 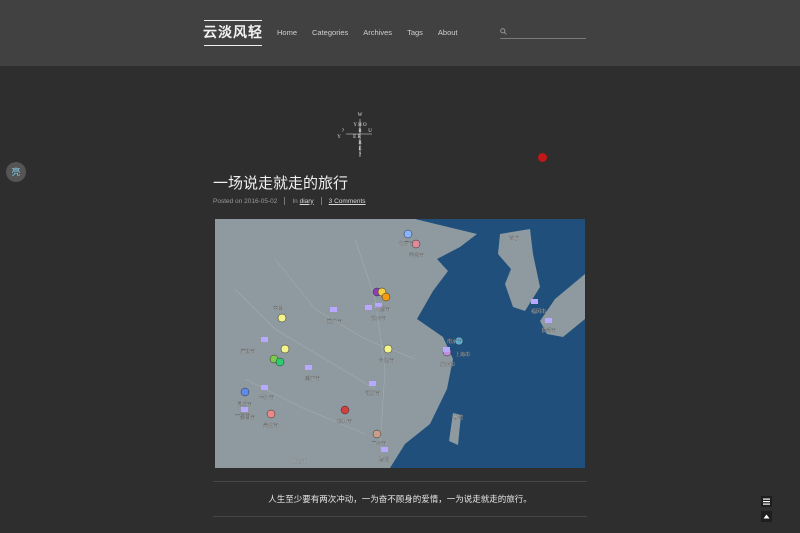 What do you see at coordinates (266, 397) in the screenshot?
I see `map-label: 长沙市` at bounding box center [266, 397].